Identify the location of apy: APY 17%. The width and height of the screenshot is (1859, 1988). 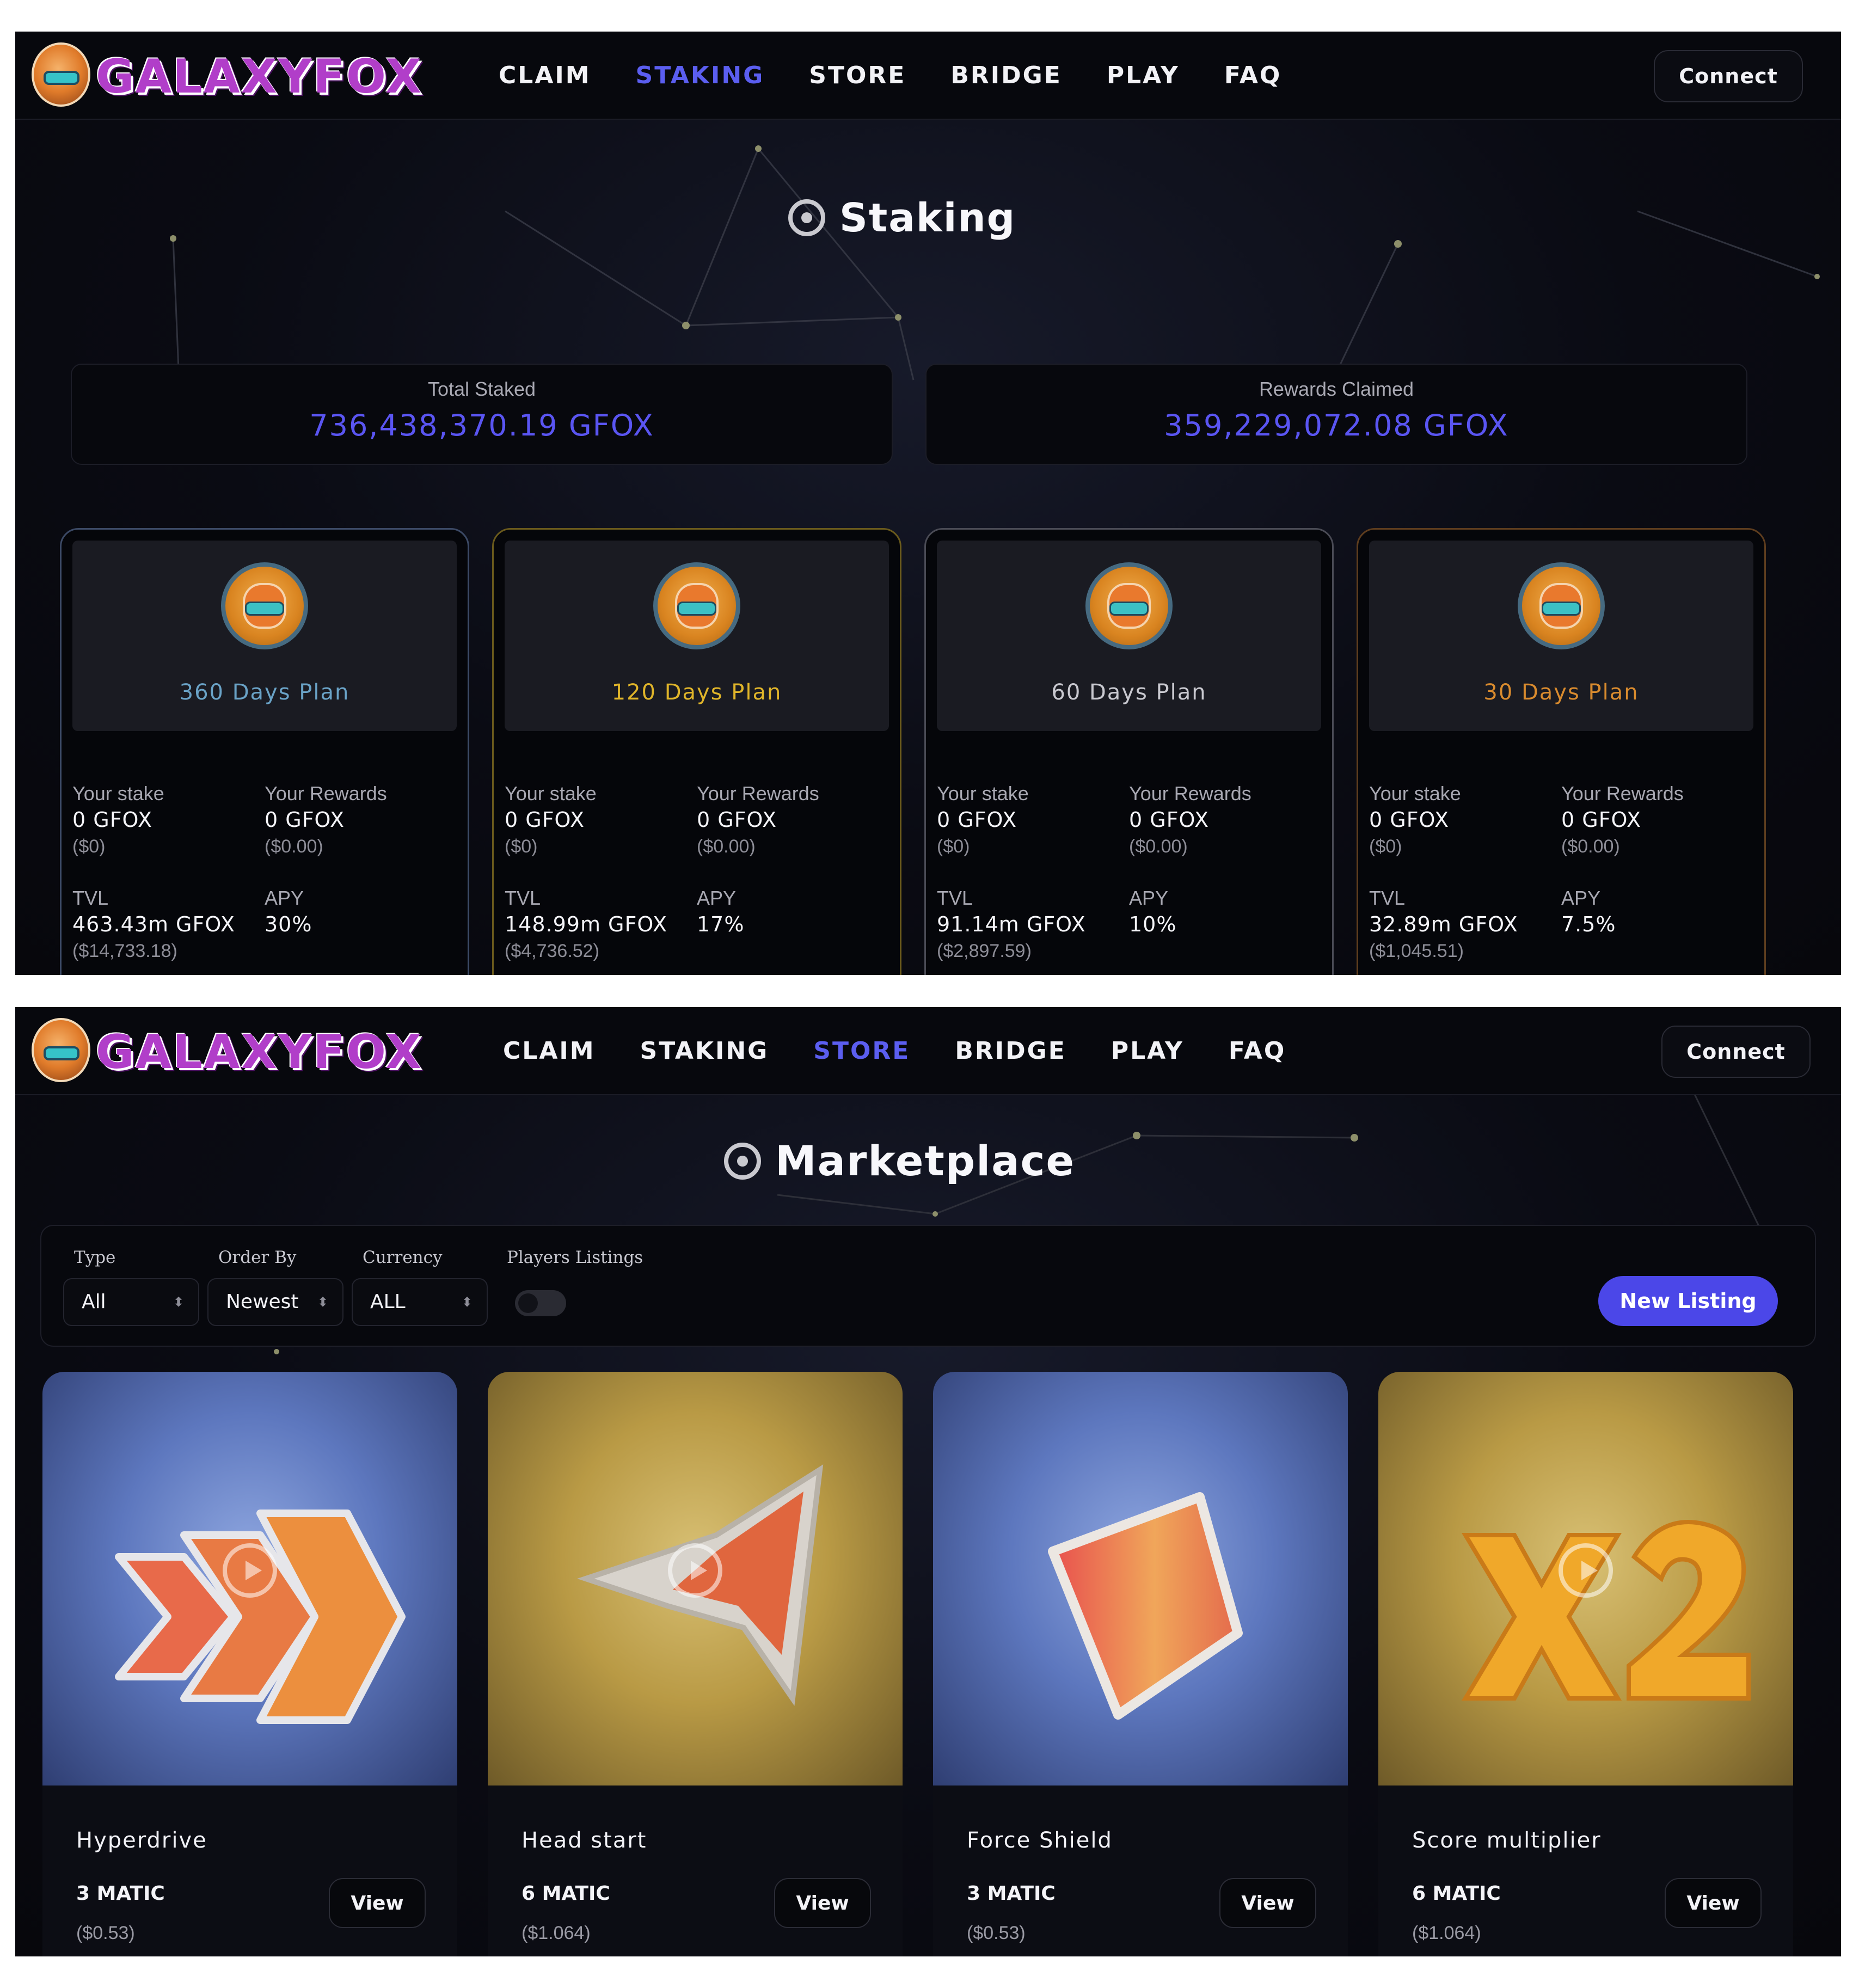
(787, 912).